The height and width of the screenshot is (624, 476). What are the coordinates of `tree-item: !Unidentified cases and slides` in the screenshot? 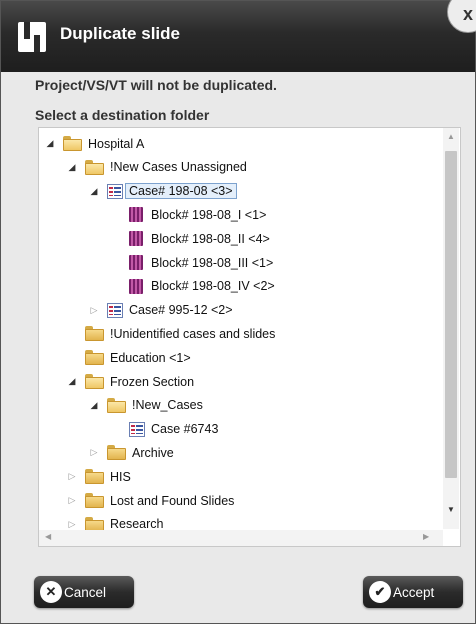 It's located at (171, 333).